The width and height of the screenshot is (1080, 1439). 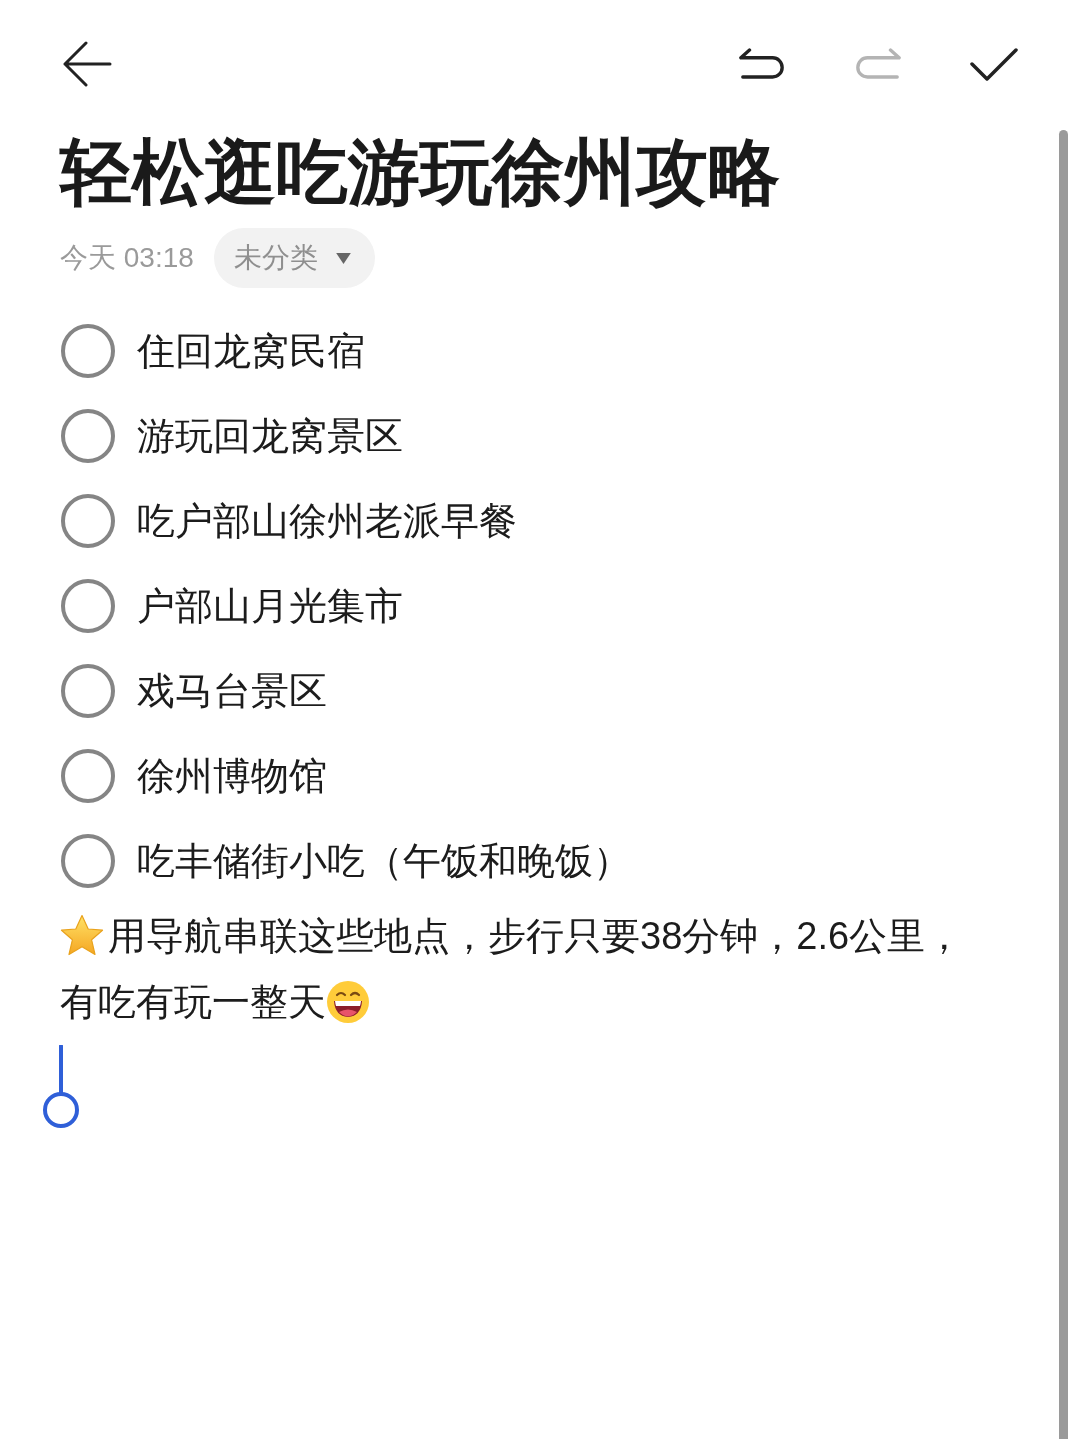 I want to click on checklist-item-text: 住回龙窝民宿, so click(x=251, y=351).